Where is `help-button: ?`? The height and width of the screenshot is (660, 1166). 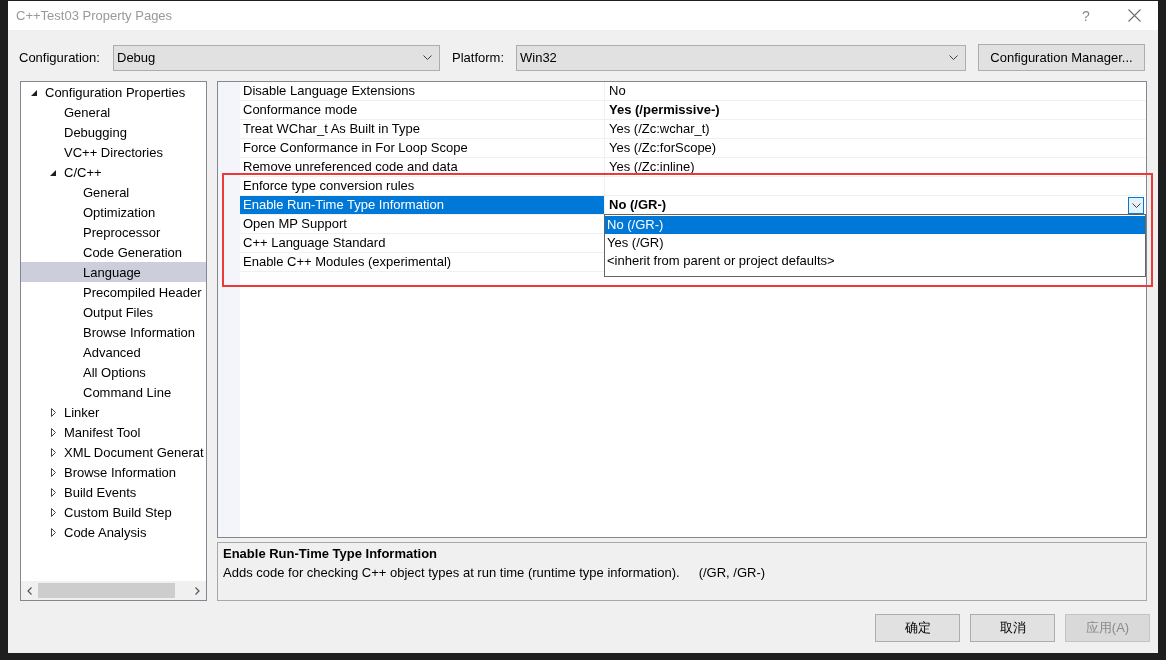
help-button: ? is located at coordinates (1086, 15).